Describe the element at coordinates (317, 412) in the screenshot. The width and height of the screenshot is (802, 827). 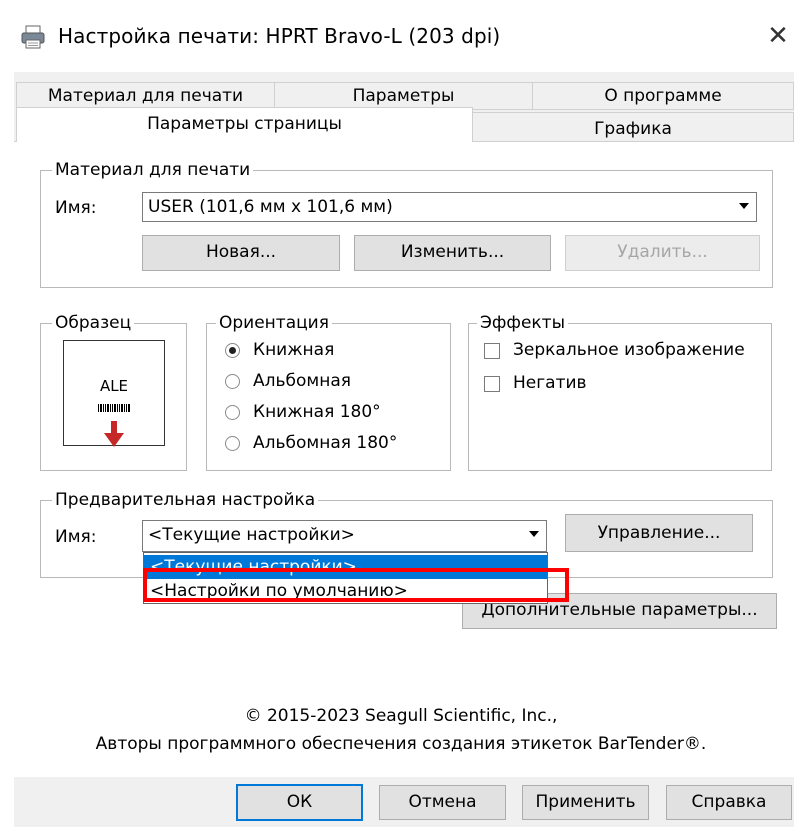
I see `radio-portrait-180-label: Книжная 180°` at that location.